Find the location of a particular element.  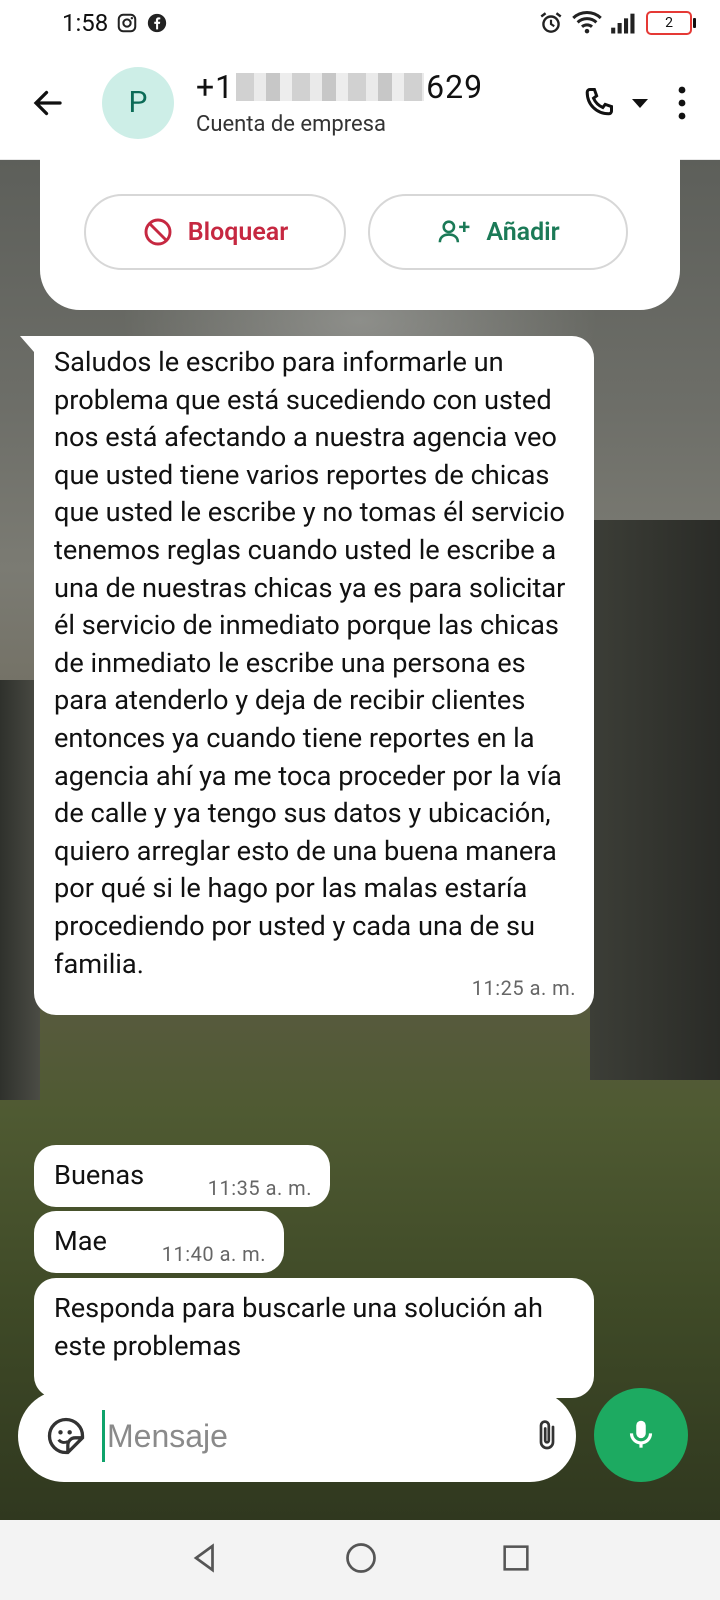

caret-down-icon is located at coordinates (640, 103).